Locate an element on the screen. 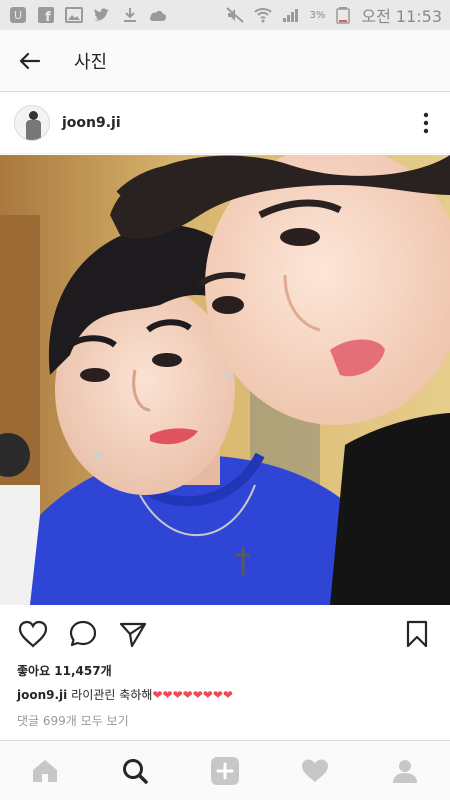 Image resolution: width=450 pixels, height=800 pixels. facebook-icon: f is located at coordinates (46, 15).